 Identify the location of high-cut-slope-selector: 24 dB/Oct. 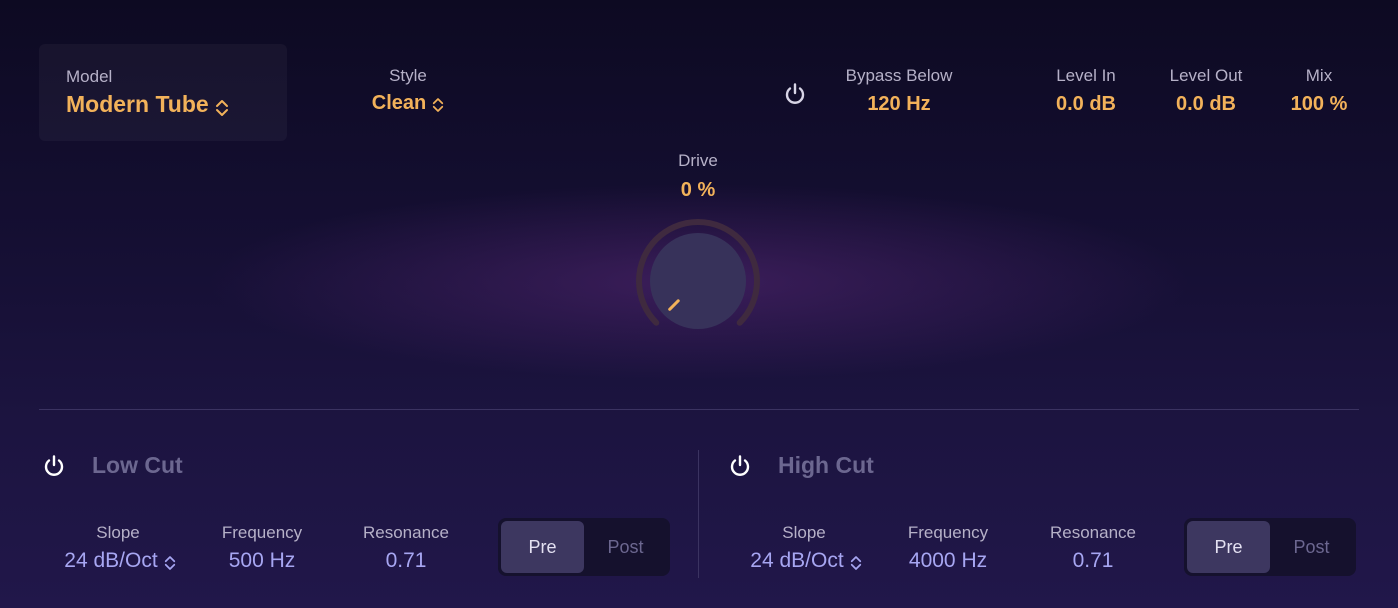
(806, 561).